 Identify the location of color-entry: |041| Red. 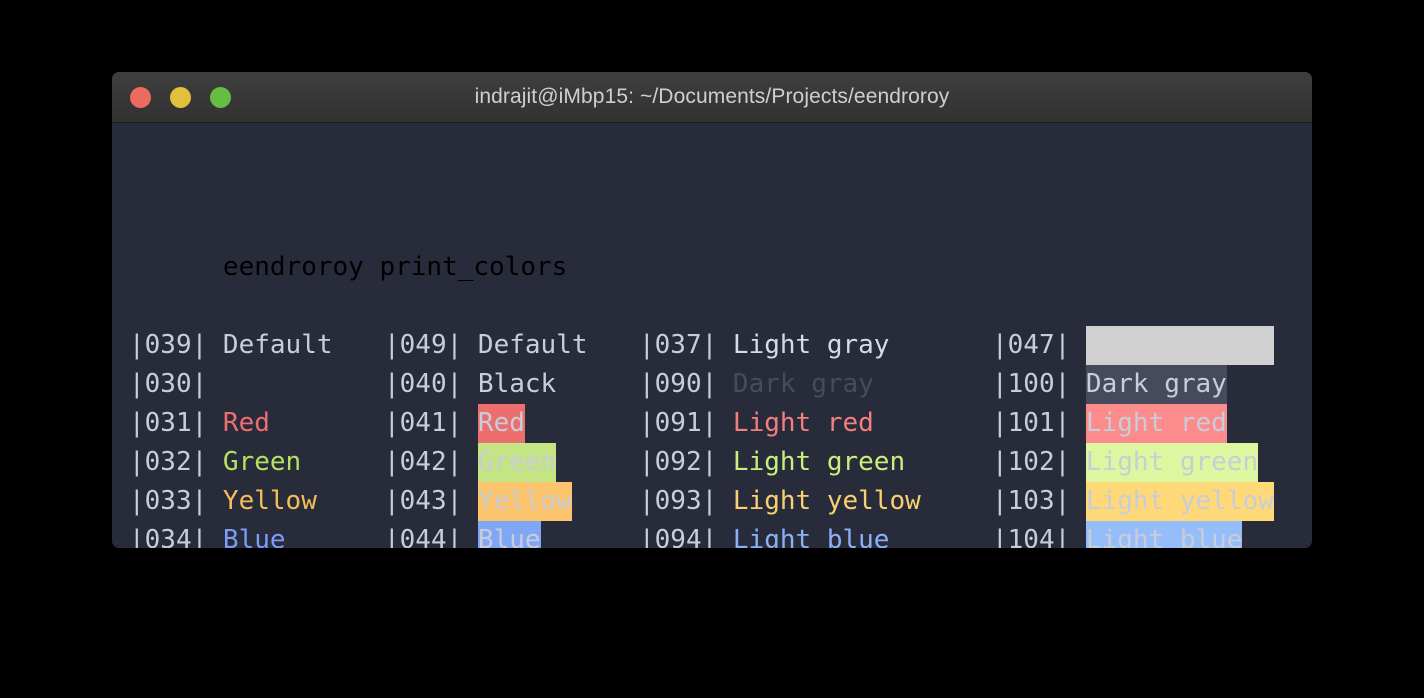
(511, 423).